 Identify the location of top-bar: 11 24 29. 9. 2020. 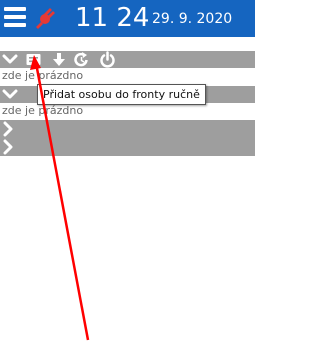
(127, 18).